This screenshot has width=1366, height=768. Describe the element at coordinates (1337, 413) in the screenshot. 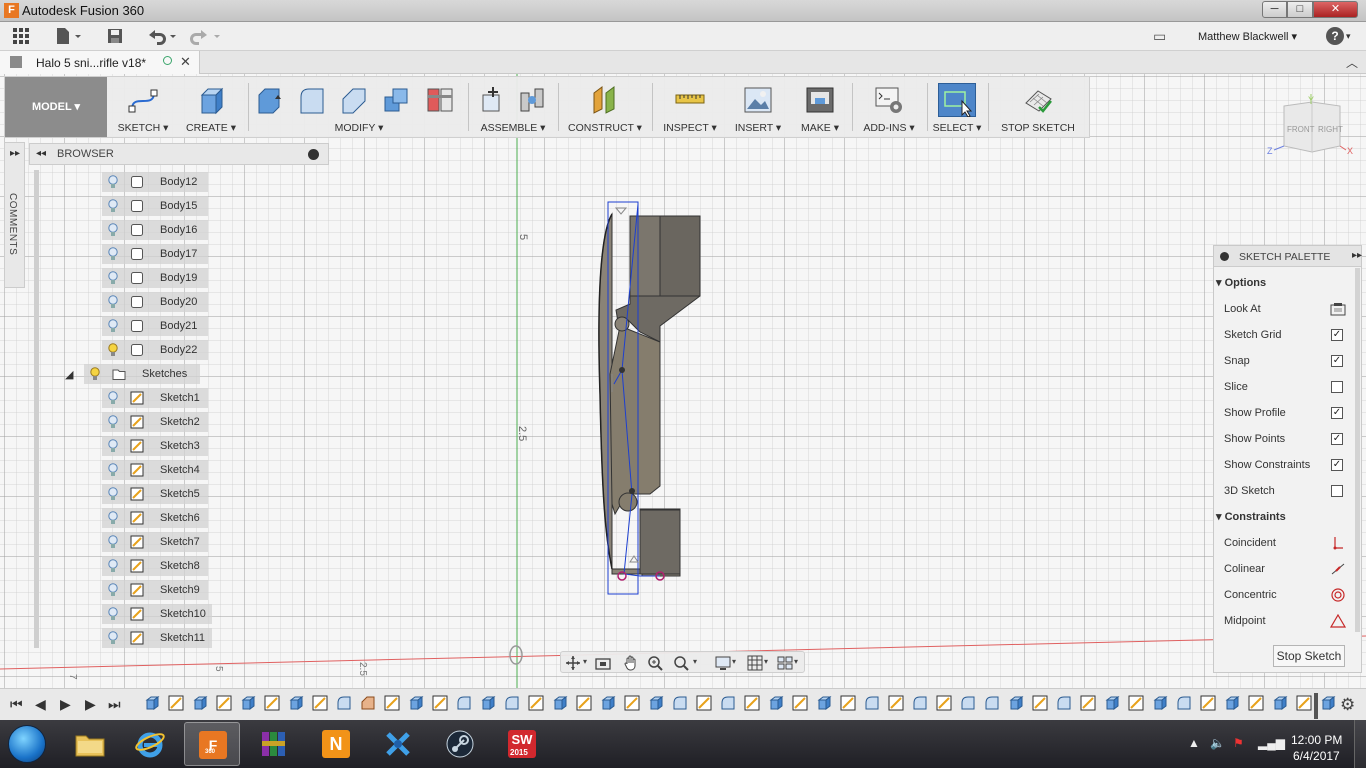

I see `option-checkbox: ✓` at that location.